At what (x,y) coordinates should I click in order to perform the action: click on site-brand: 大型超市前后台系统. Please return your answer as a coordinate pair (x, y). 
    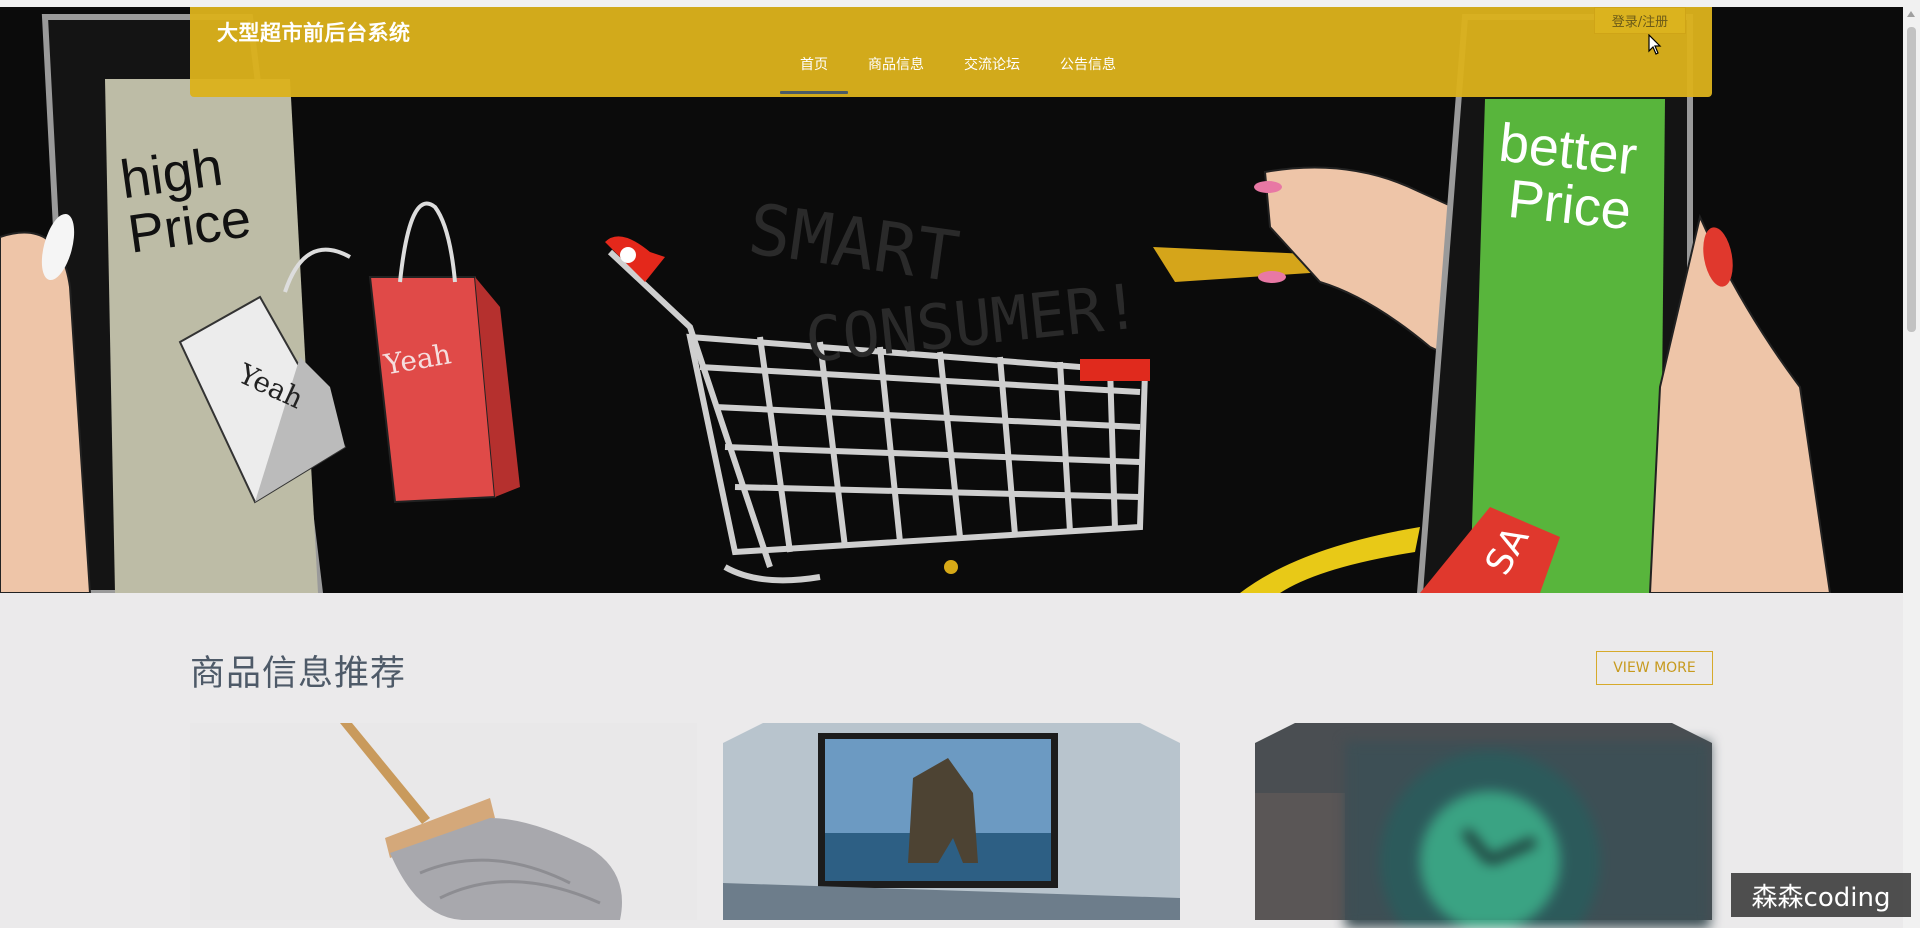
    Looking at the image, I should click on (314, 32).